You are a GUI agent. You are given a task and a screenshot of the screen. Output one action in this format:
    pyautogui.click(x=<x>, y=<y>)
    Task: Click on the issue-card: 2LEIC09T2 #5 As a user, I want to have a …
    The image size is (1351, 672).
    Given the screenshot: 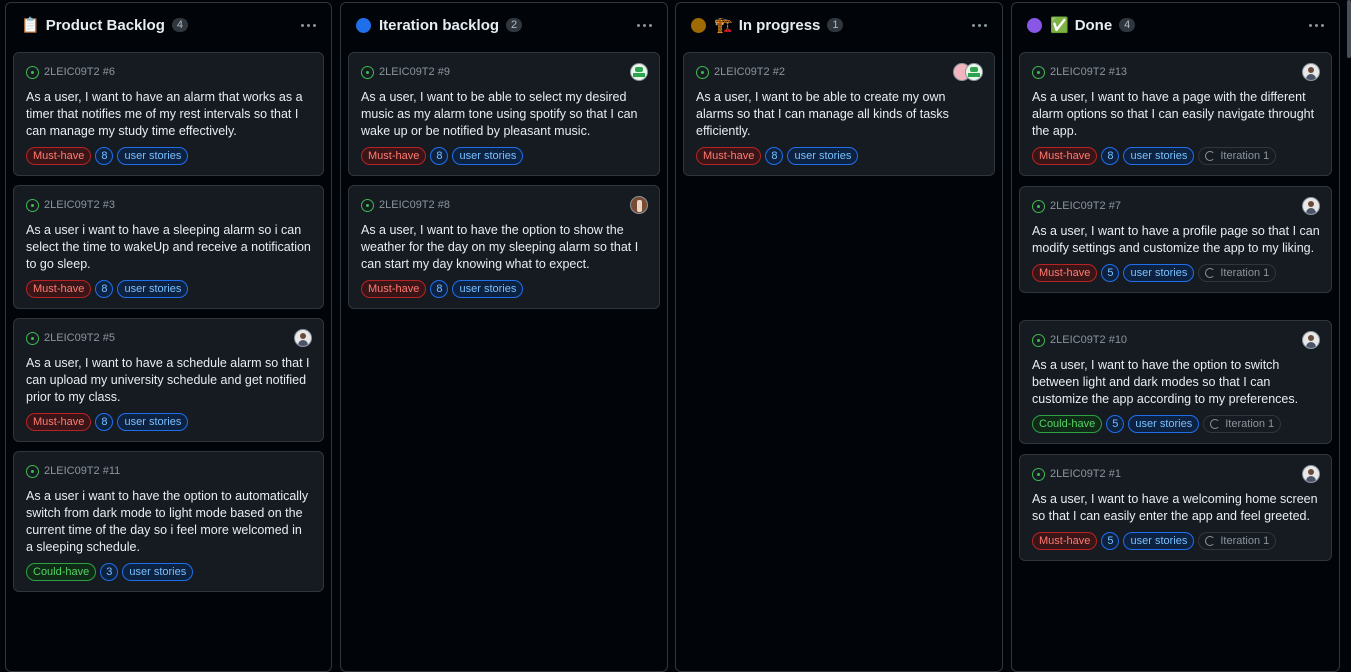 What is the action you would take?
    pyautogui.click(x=168, y=380)
    